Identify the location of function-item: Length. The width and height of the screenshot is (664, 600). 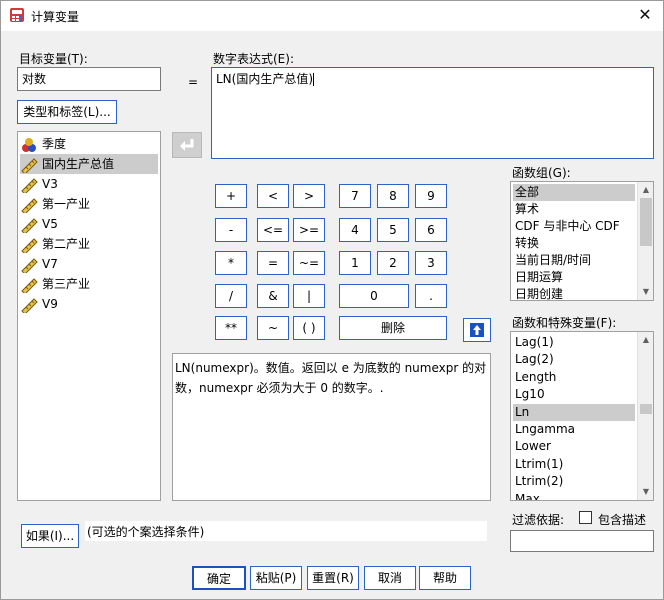
(574, 377).